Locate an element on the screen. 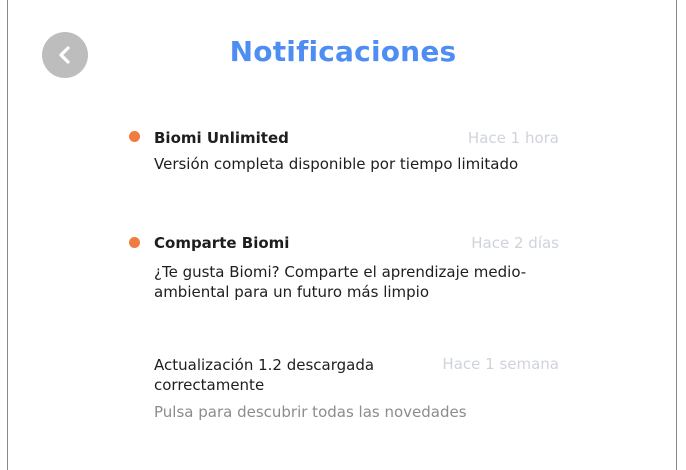 Image resolution: width=686 pixels, height=470 pixels. page-title: Notificaciones is located at coordinates (343, 51).